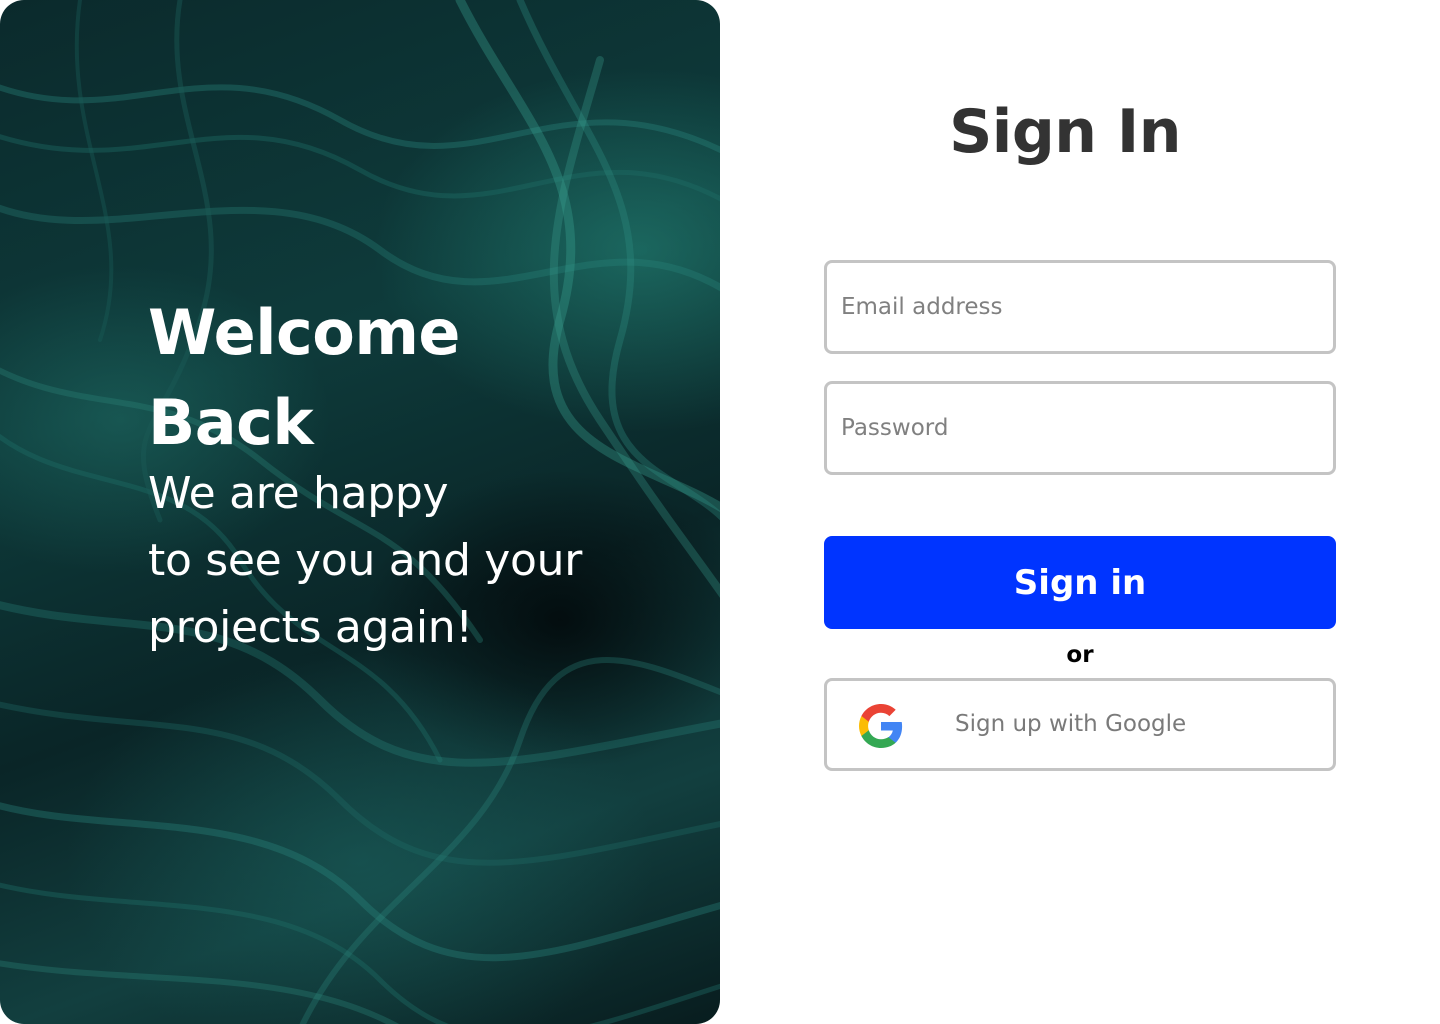  Describe the element at coordinates (1071, 724) in the screenshot. I see `google-sign-up-label: Sign up with Google` at that location.